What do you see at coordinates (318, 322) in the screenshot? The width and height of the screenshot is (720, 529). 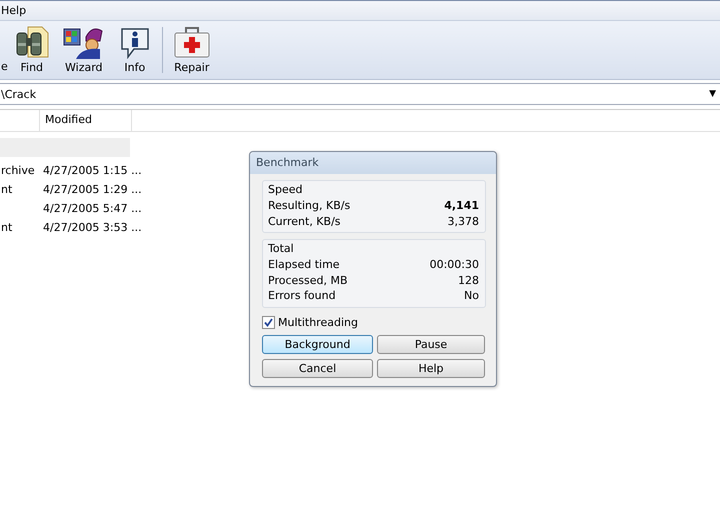 I see `checkbox-label: Multithreading` at bounding box center [318, 322].